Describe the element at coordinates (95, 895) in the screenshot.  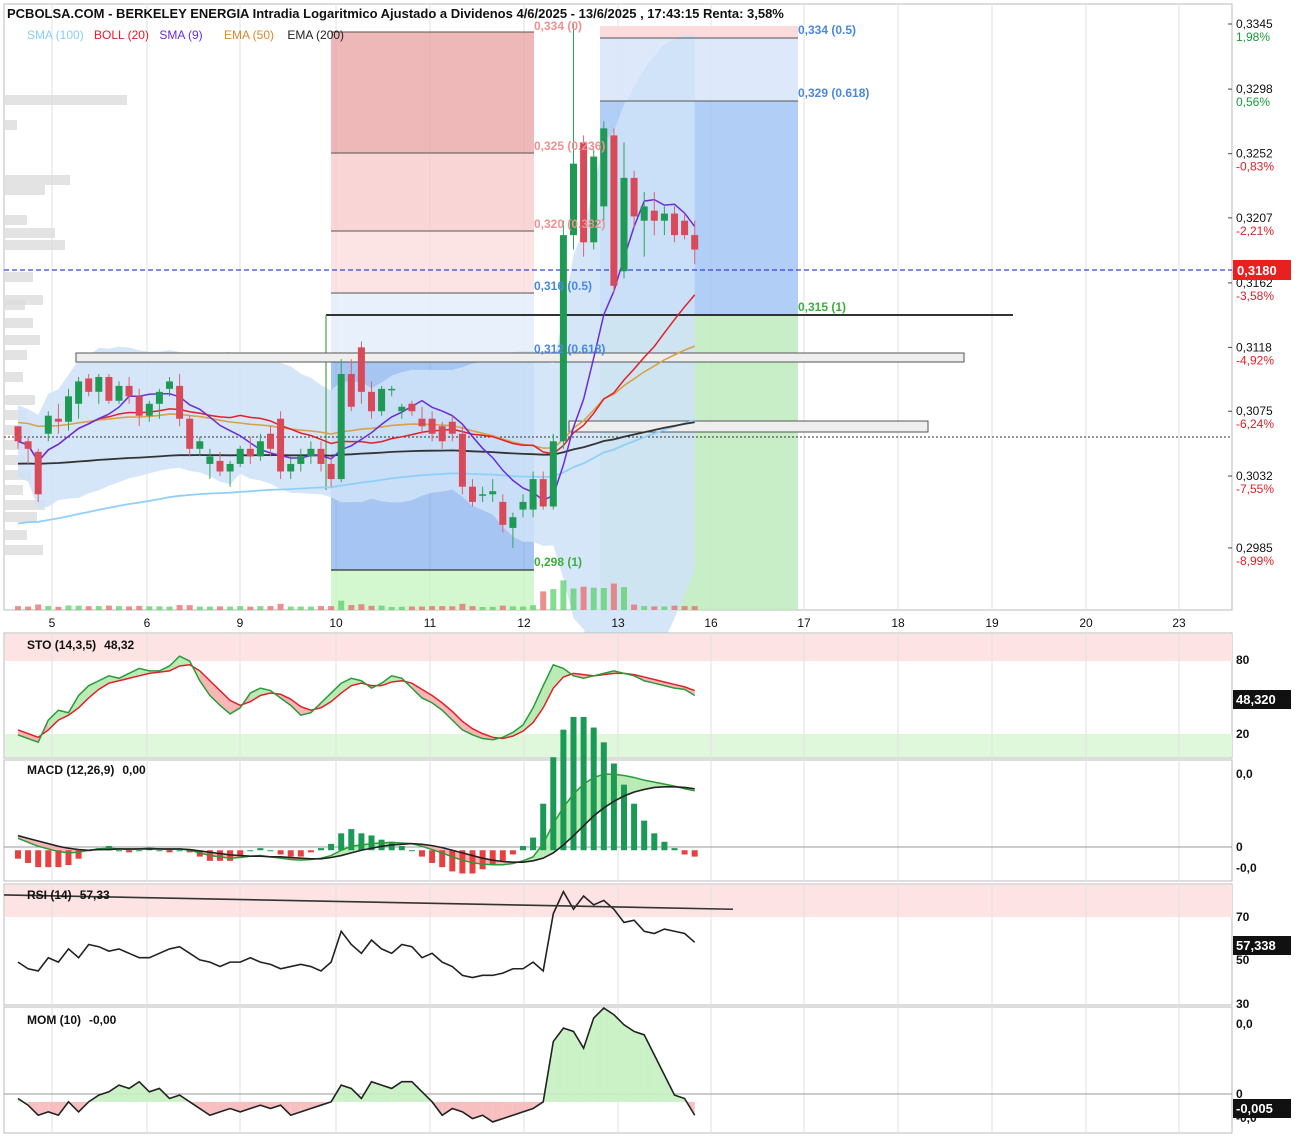
I see `rsi-value: 57,33` at that location.